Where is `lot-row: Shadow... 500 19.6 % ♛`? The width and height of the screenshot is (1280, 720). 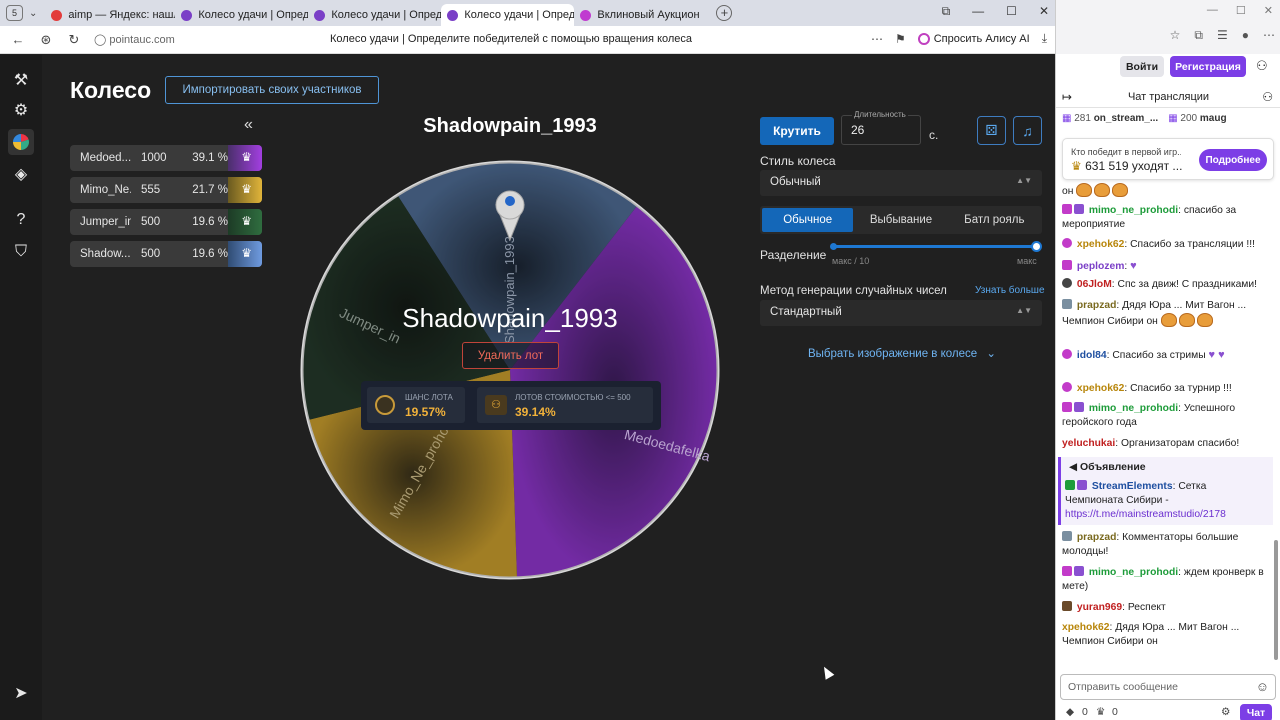
lot-row: Shadow... 500 19.6 % ♛ is located at coordinates (166, 254).